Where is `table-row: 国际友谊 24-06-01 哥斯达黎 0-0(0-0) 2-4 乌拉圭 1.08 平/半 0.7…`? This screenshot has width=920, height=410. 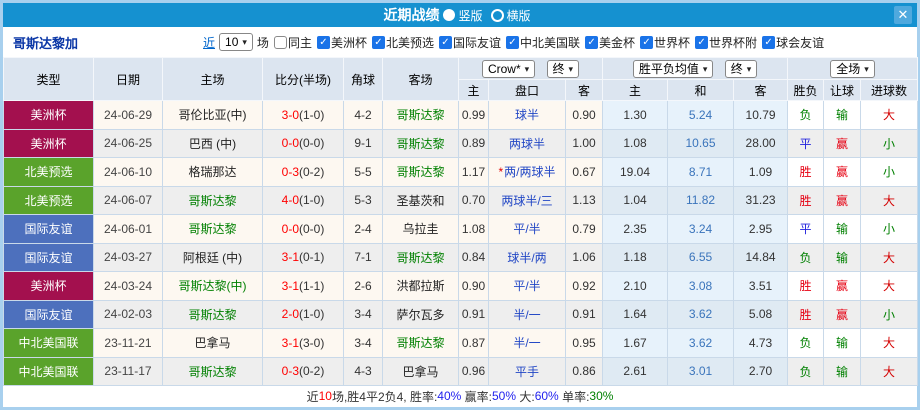
table-row: 国际友谊 24-06-01 哥斯达黎 0-0(0-0) 2-4 乌拉圭 1.08 平/半 0.7… is located at coordinates (461, 229).